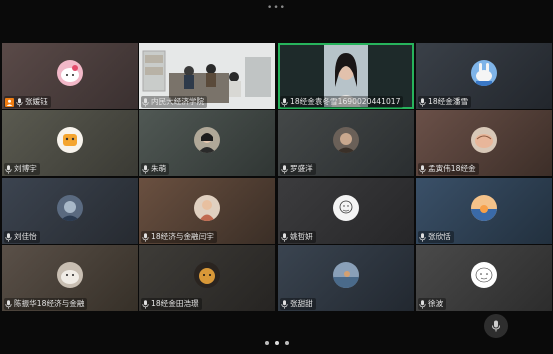  What do you see at coordinates (25, 236) in the screenshot?
I see `participant-name: 刘佳怡` at bounding box center [25, 236].